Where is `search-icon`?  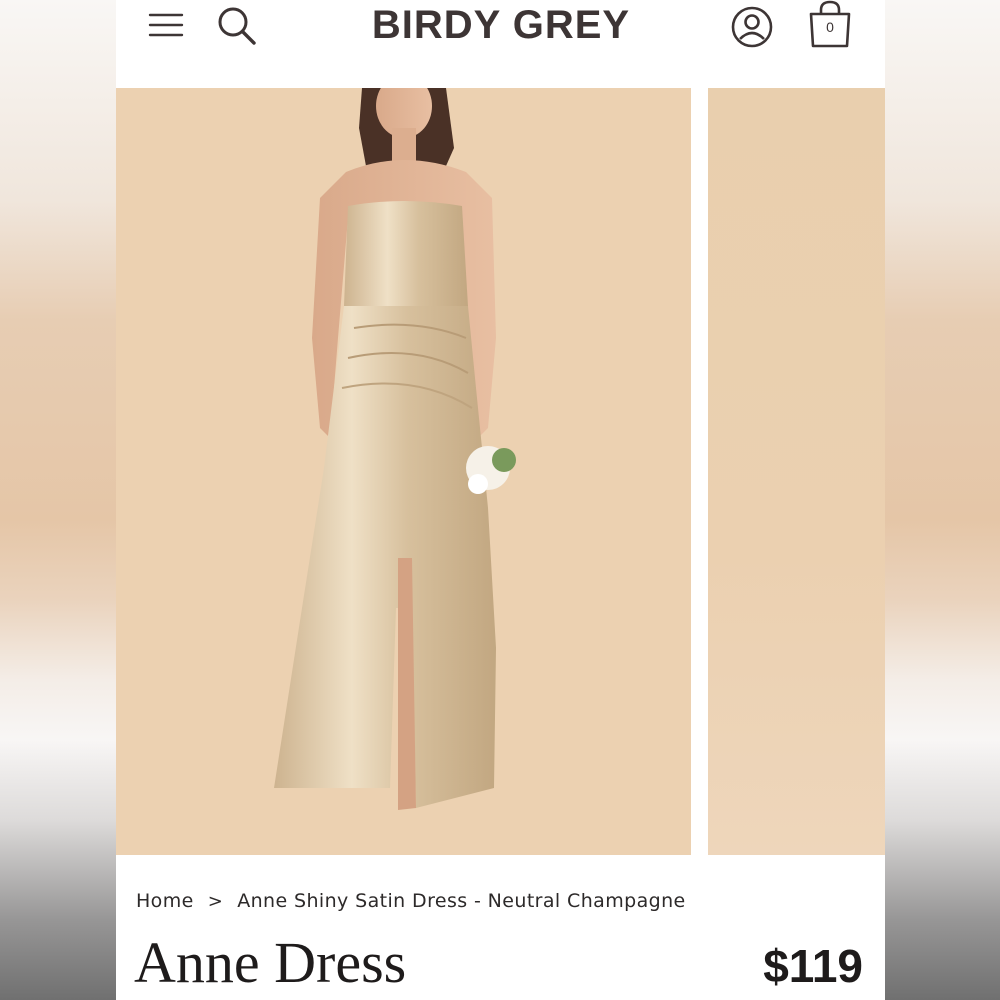 search-icon is located at coordinates (237, 26).